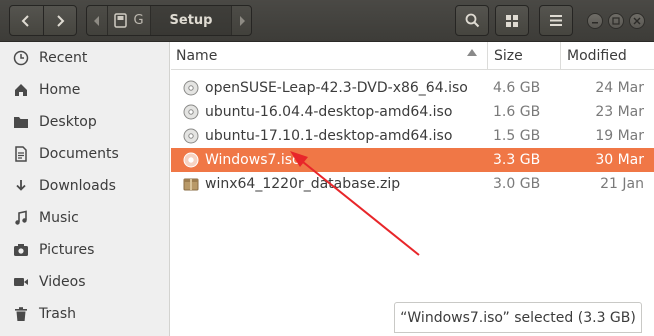 The height and width of the screenshot is (336, 654). I want to click on maximize-button, so click(616, 21).